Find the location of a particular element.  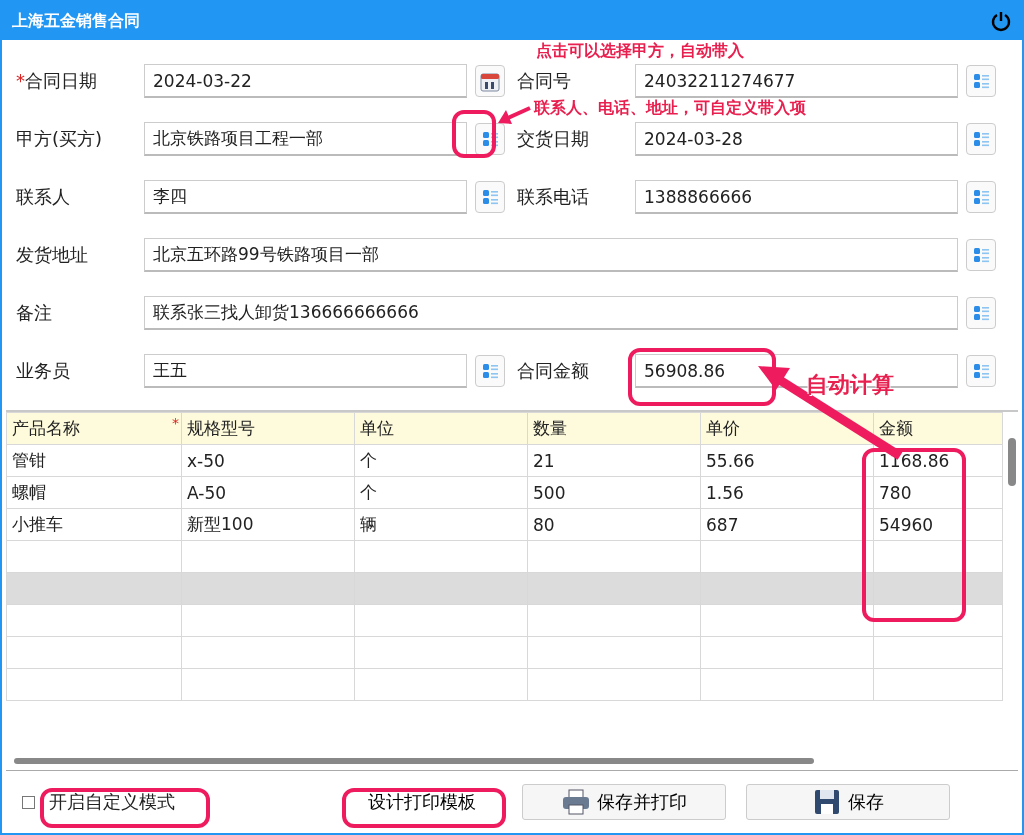

table-cell: 21 is located at coordinates (614, 460).